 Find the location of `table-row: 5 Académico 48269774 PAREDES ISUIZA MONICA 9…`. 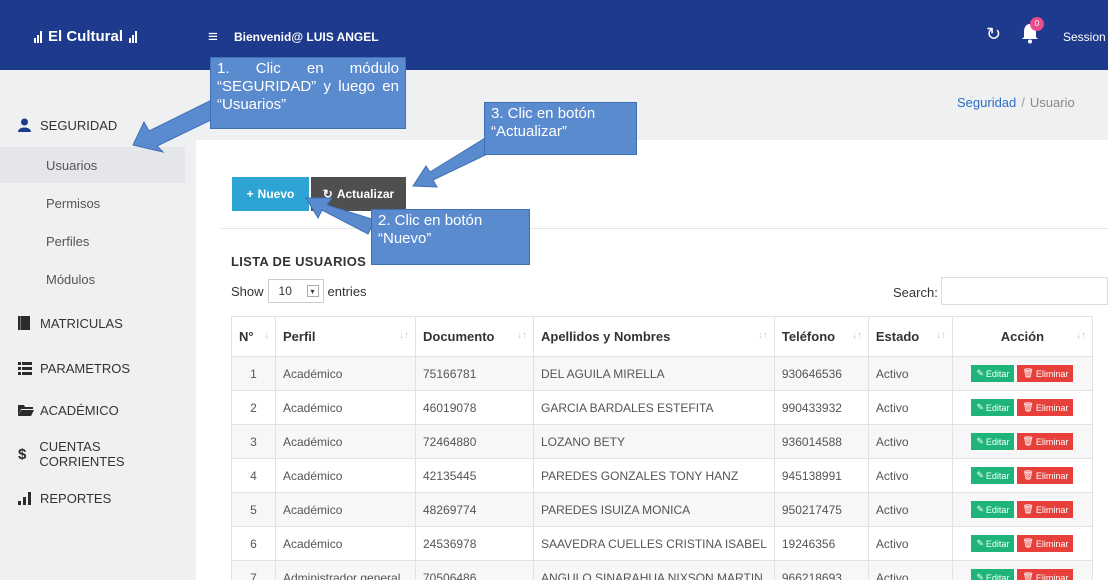

table-row: 5 Académico 48269774 PAREDES ISUIZA MONICA 9… is located at coordinates (662, 509).